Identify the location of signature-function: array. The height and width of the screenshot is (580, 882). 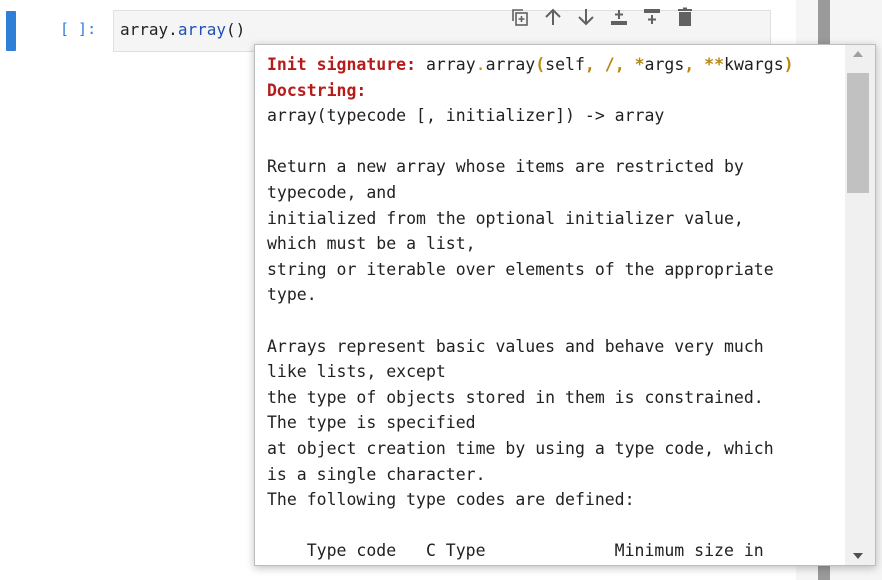
(510, 64).